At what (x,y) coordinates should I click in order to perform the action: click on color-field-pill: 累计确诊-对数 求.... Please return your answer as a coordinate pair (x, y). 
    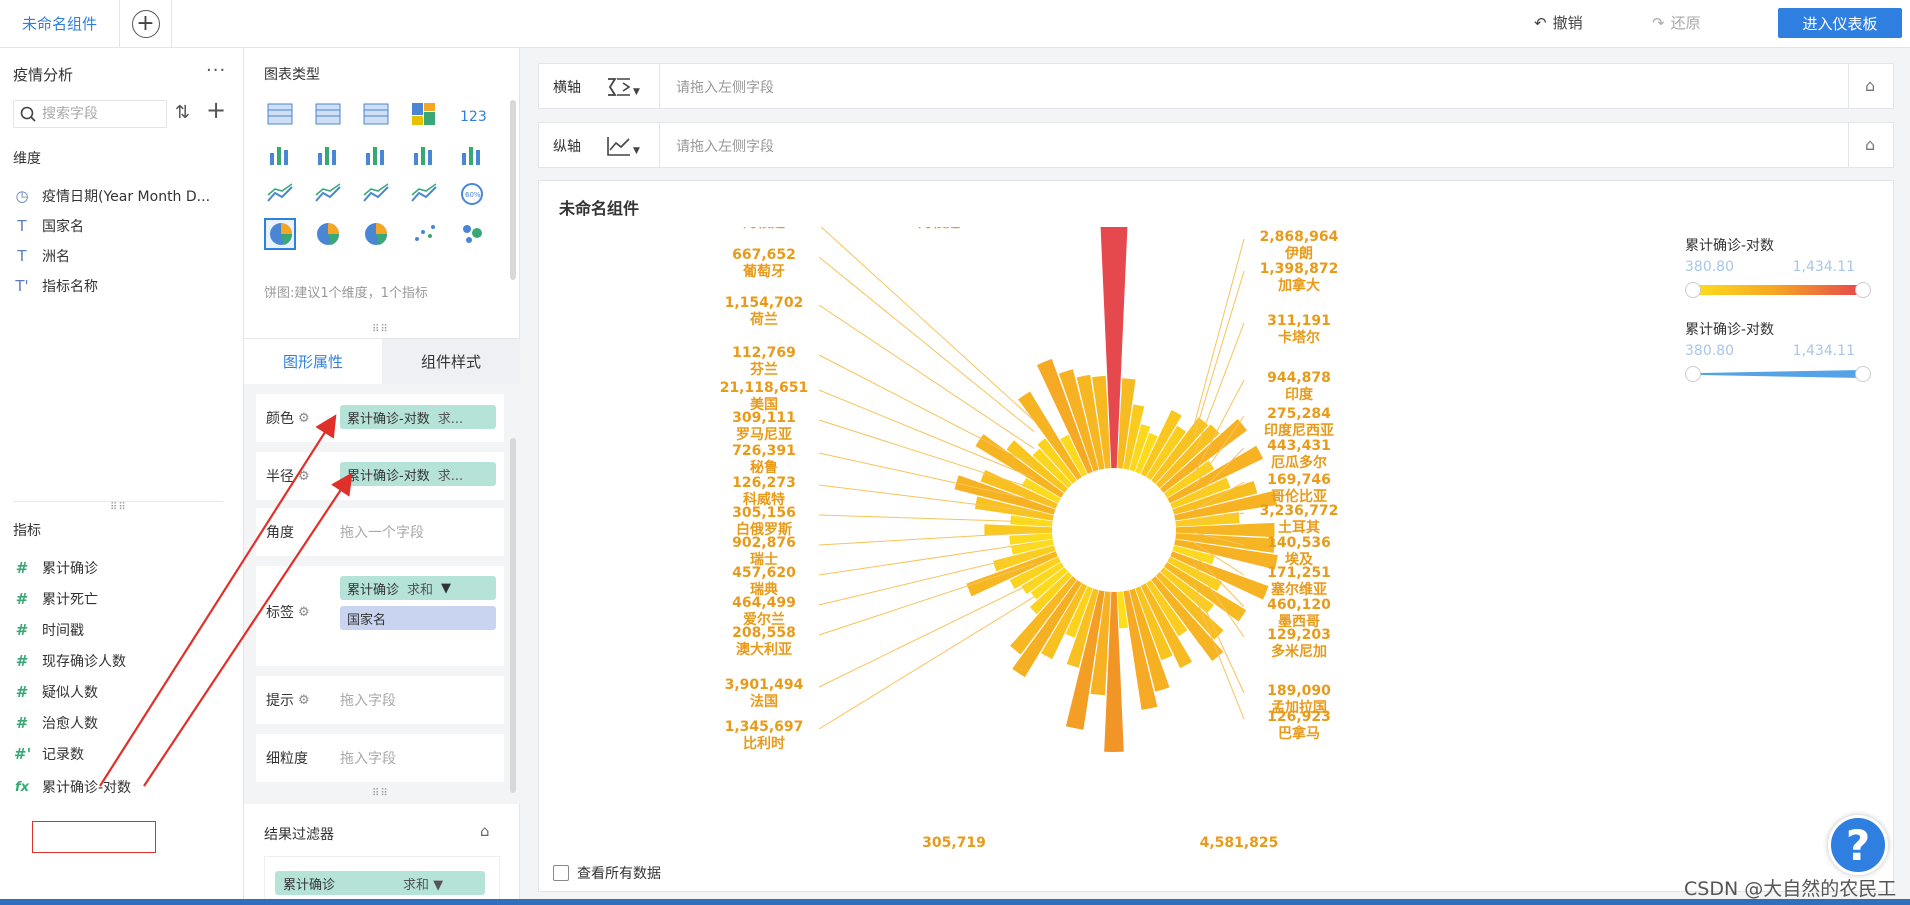
    Looking at the image, I should click on (418, 417).